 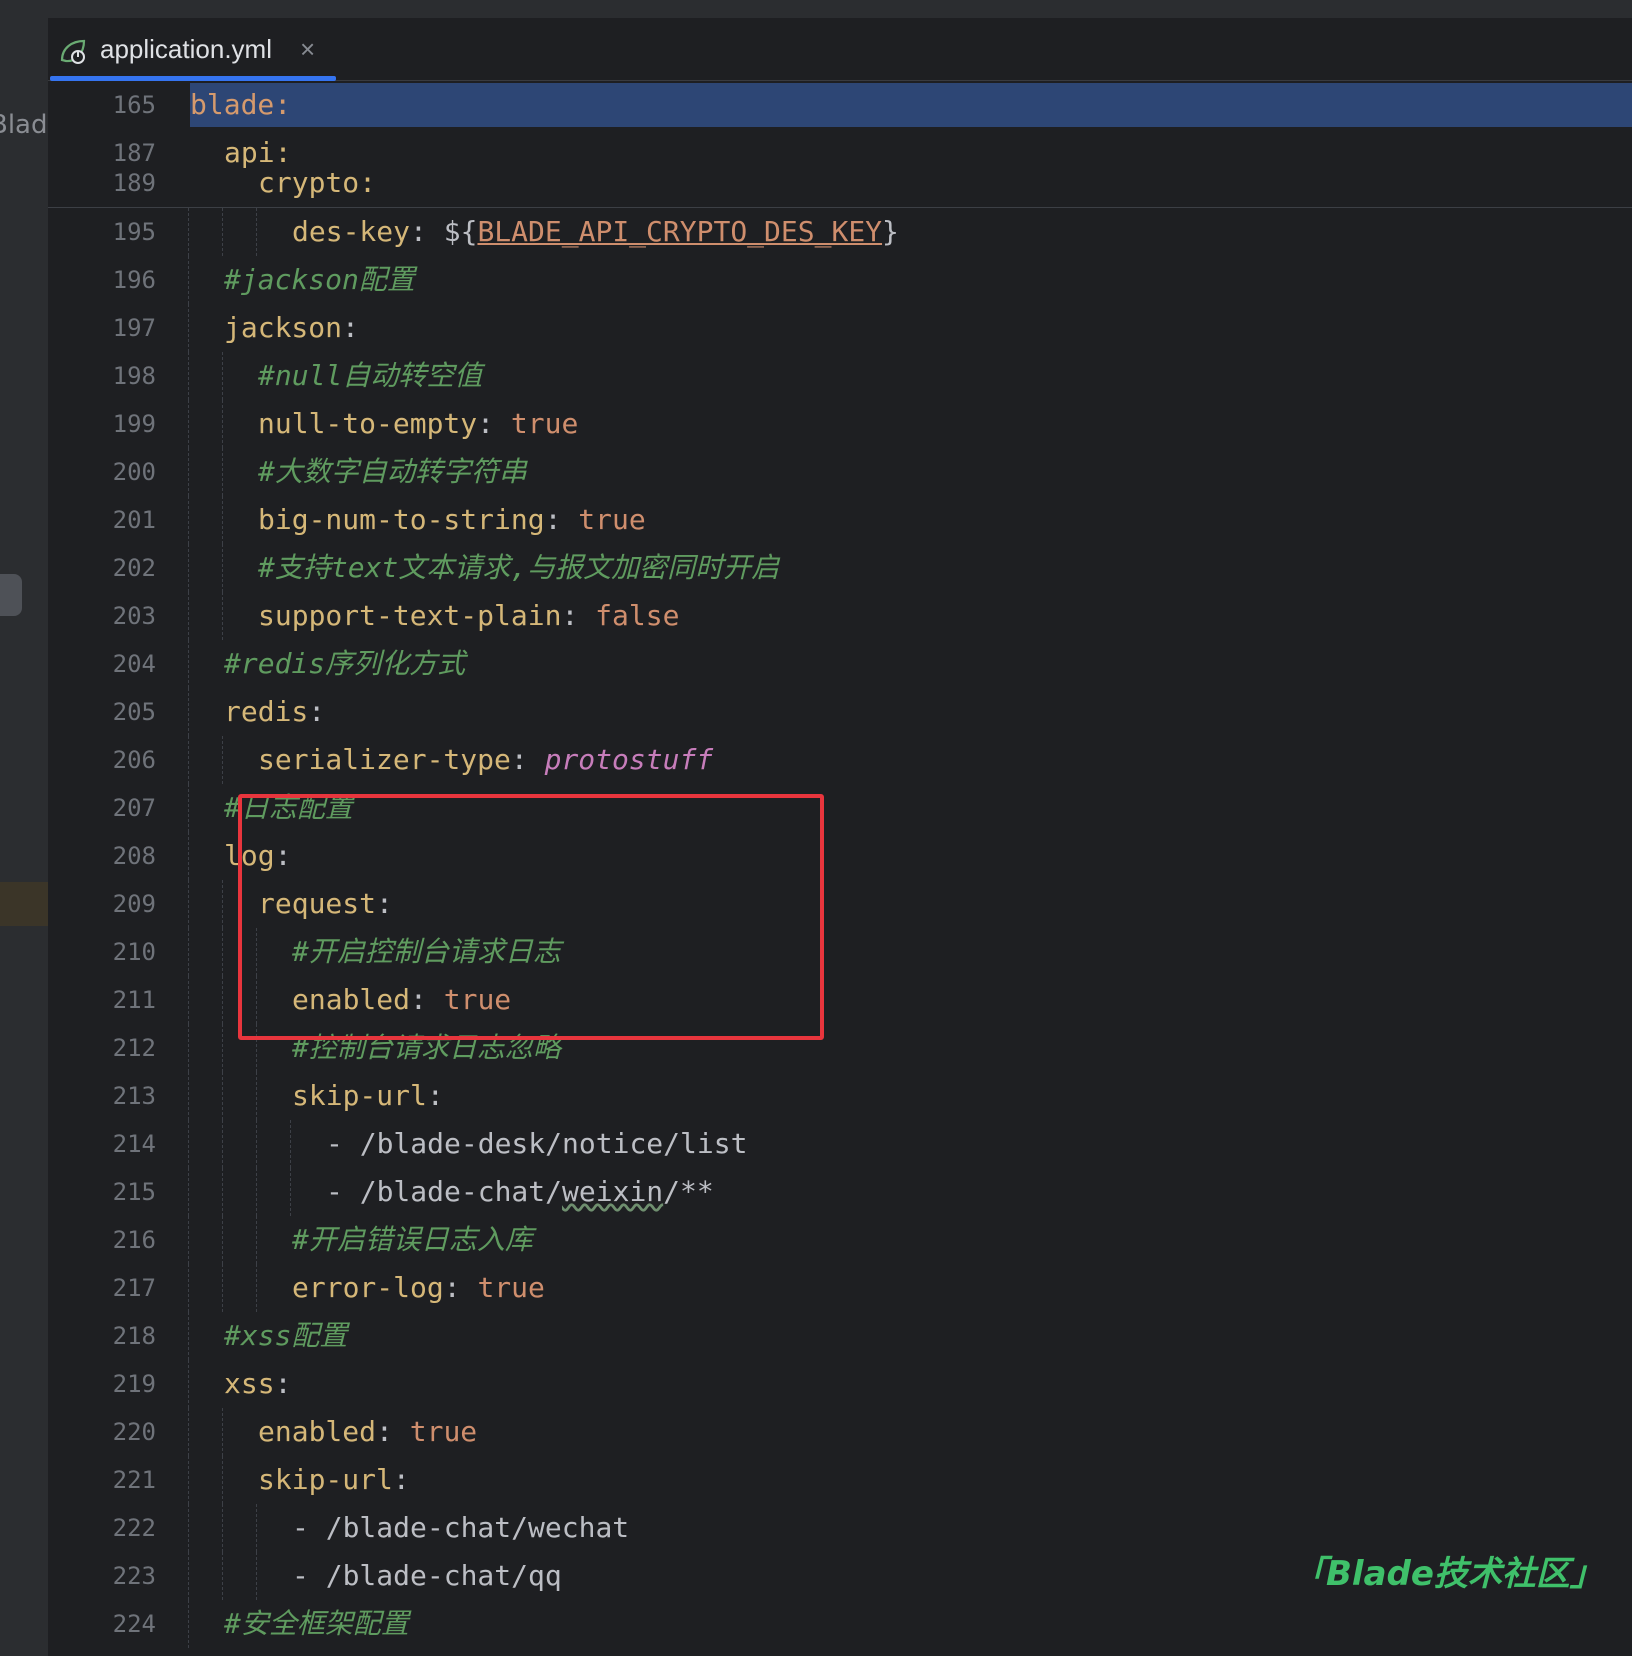 What do you see at coordinates (840, 328) in the screenshot?
I see `code-line: 197 jackson:` at bounding box center [840, 328].